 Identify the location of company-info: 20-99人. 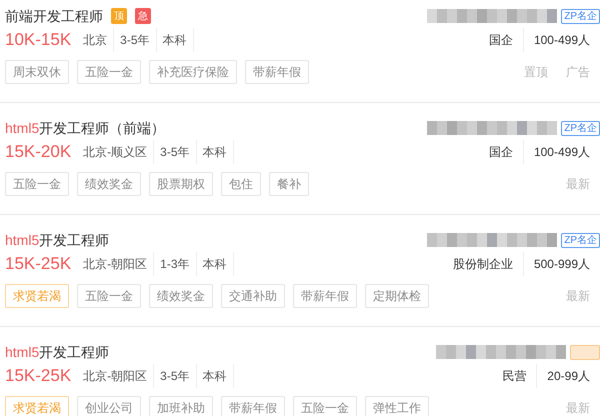
(568, 376).